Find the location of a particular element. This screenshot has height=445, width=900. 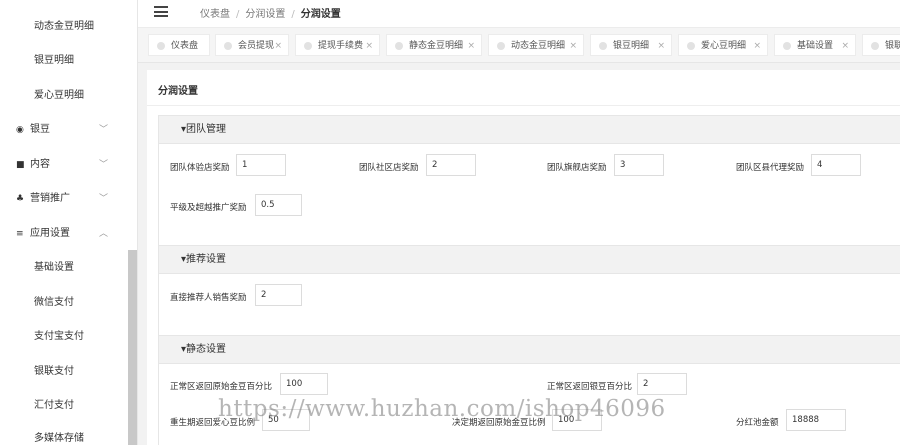

tab-label: 会员提现 is located at coordinates (256, 46).